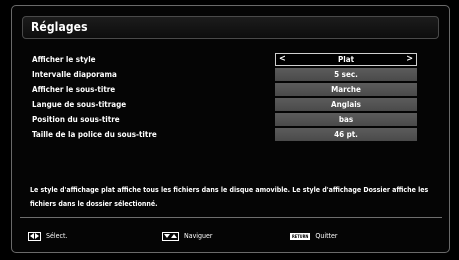 This screenshot has width=459, height=260. What do you see at coordinates (59, 27) in the screenshot?
I see `page-title: Réglages` at bounding box center [59, 27].